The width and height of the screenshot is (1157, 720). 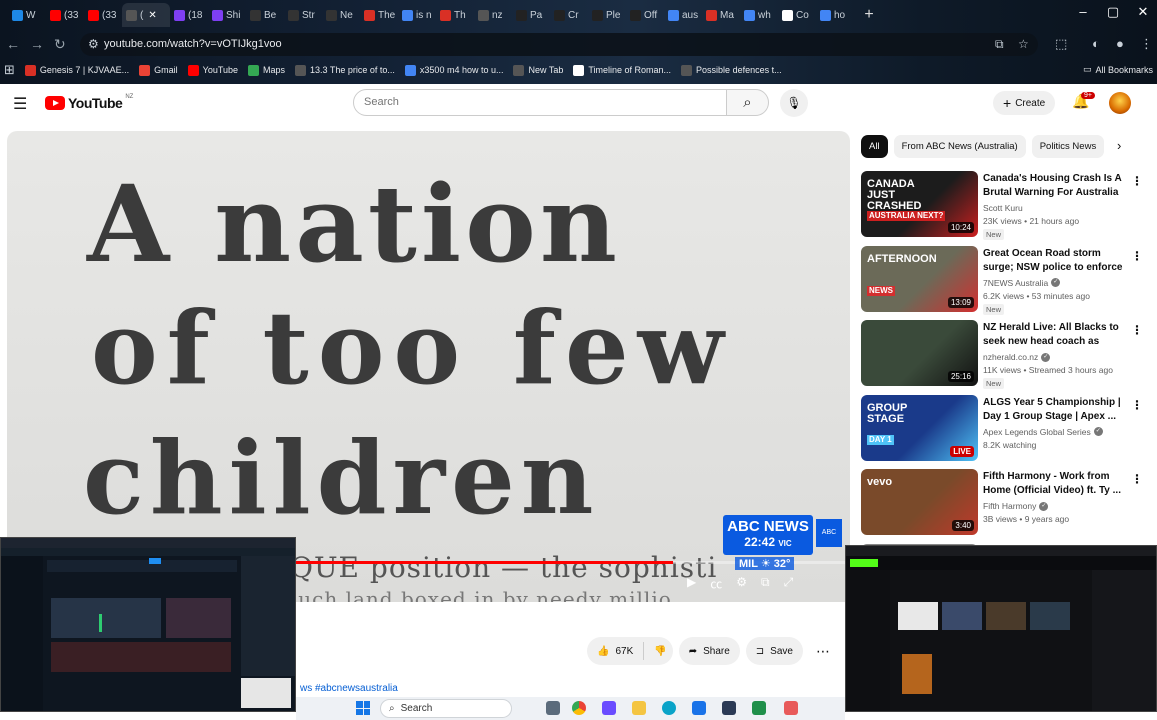 I want to click on hamburger-menu-icon: ☰, so click(x=20, y=104).